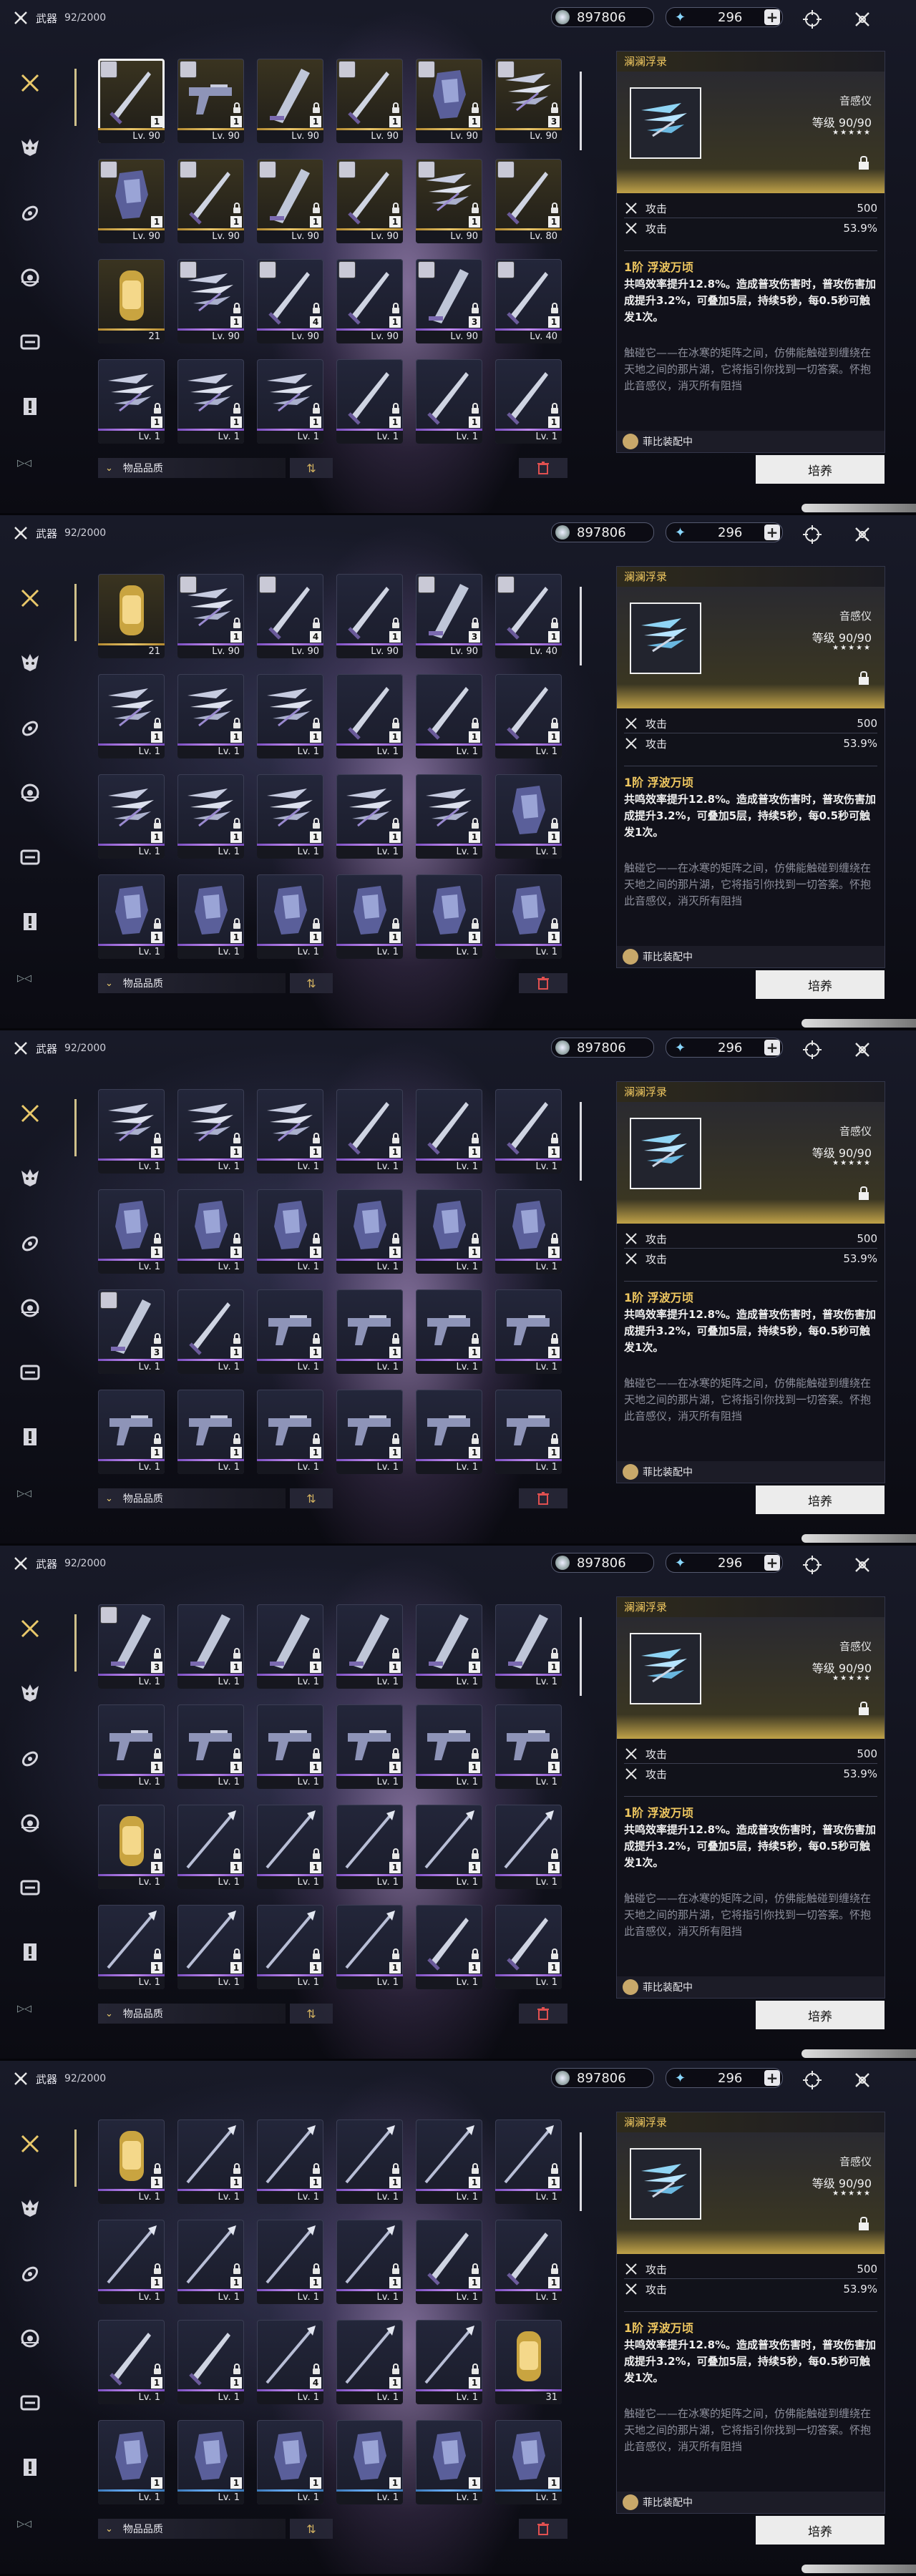 The height and width of the screenshot is (2576, 916). I want to click on weapon-slot: 4 Lv. 1, so click(290, 2362).